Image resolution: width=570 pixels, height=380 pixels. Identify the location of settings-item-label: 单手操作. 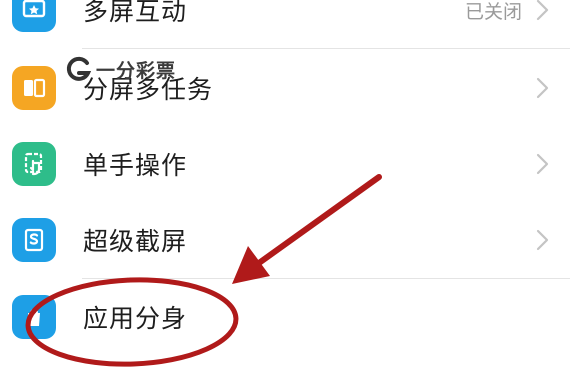
(135, 165).